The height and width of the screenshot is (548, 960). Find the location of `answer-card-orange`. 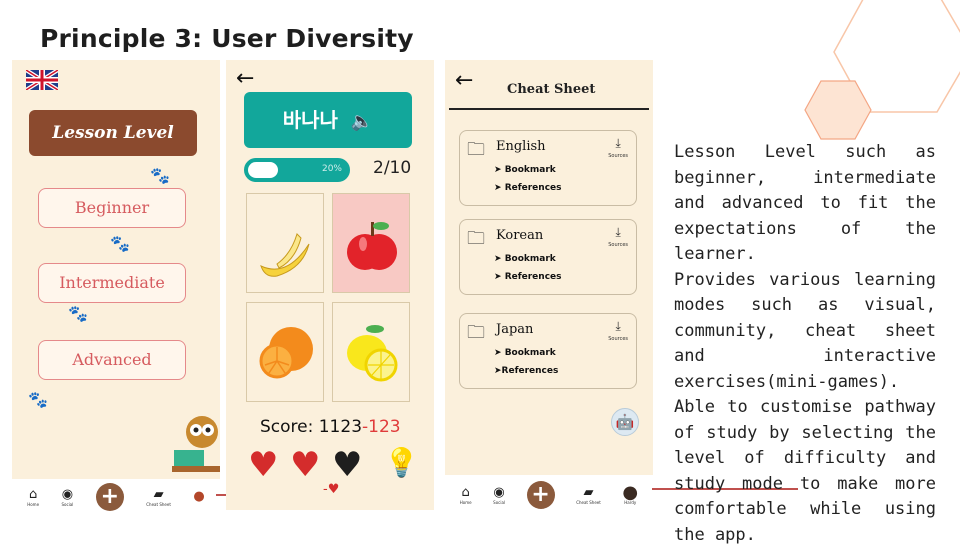

answer-card-orange is located at coordinates (285, 352).